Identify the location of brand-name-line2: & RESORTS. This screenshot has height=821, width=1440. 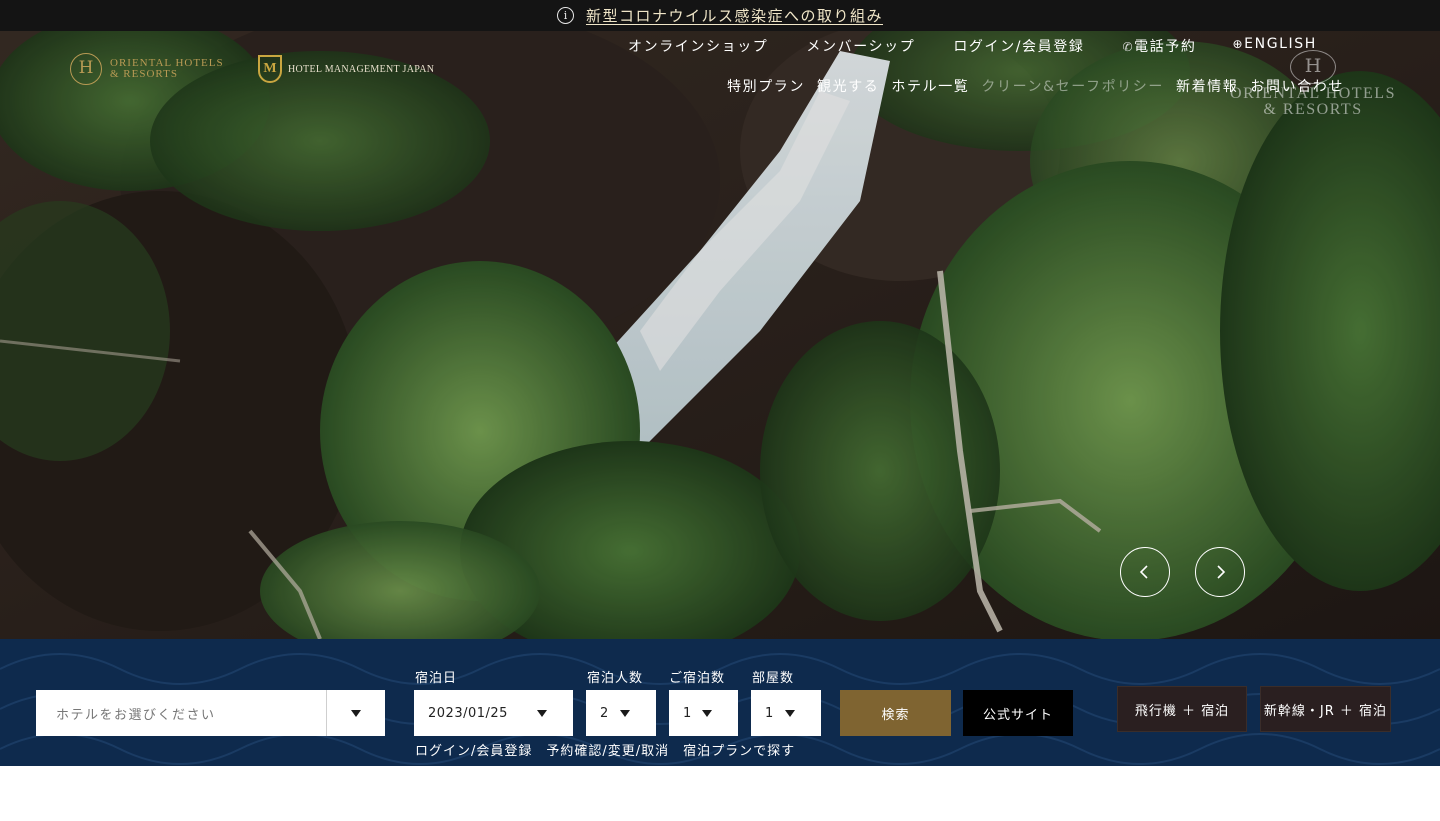
(1313, 109).